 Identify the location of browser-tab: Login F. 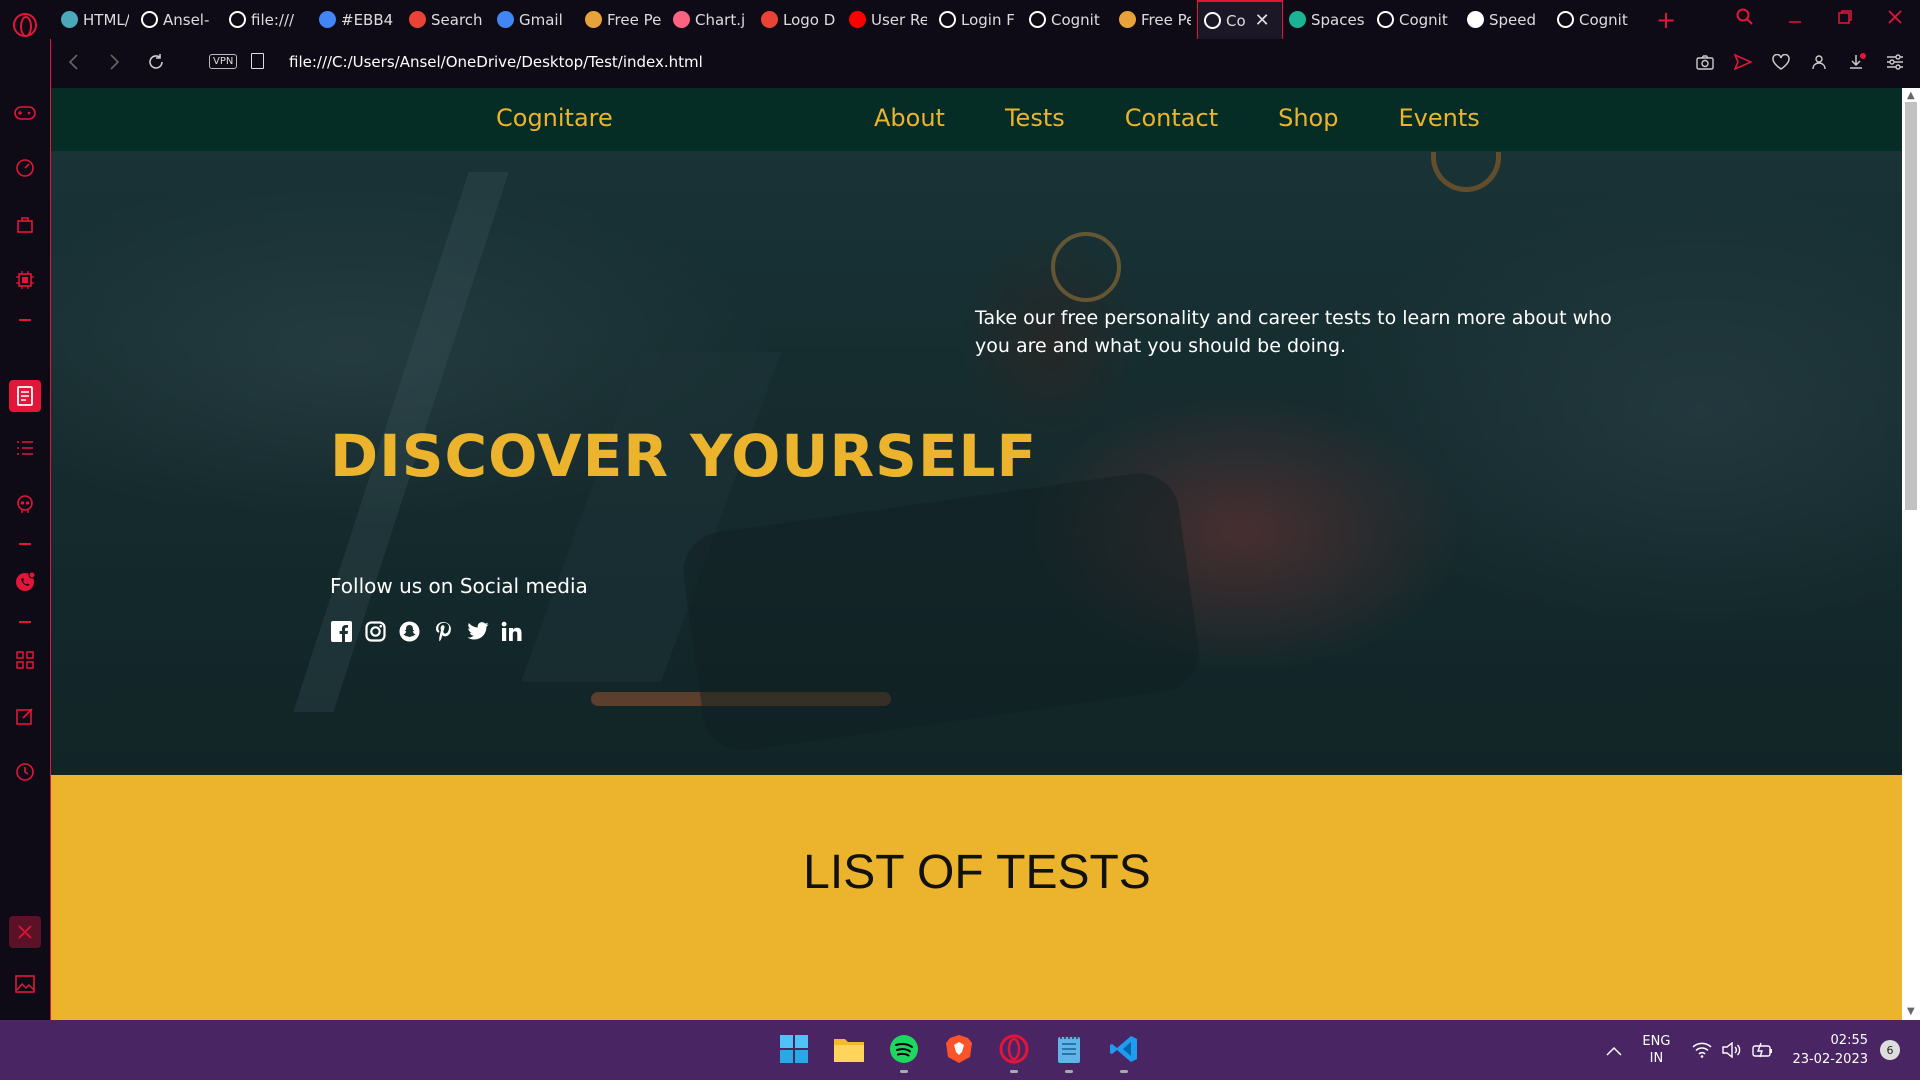
(978, 19).